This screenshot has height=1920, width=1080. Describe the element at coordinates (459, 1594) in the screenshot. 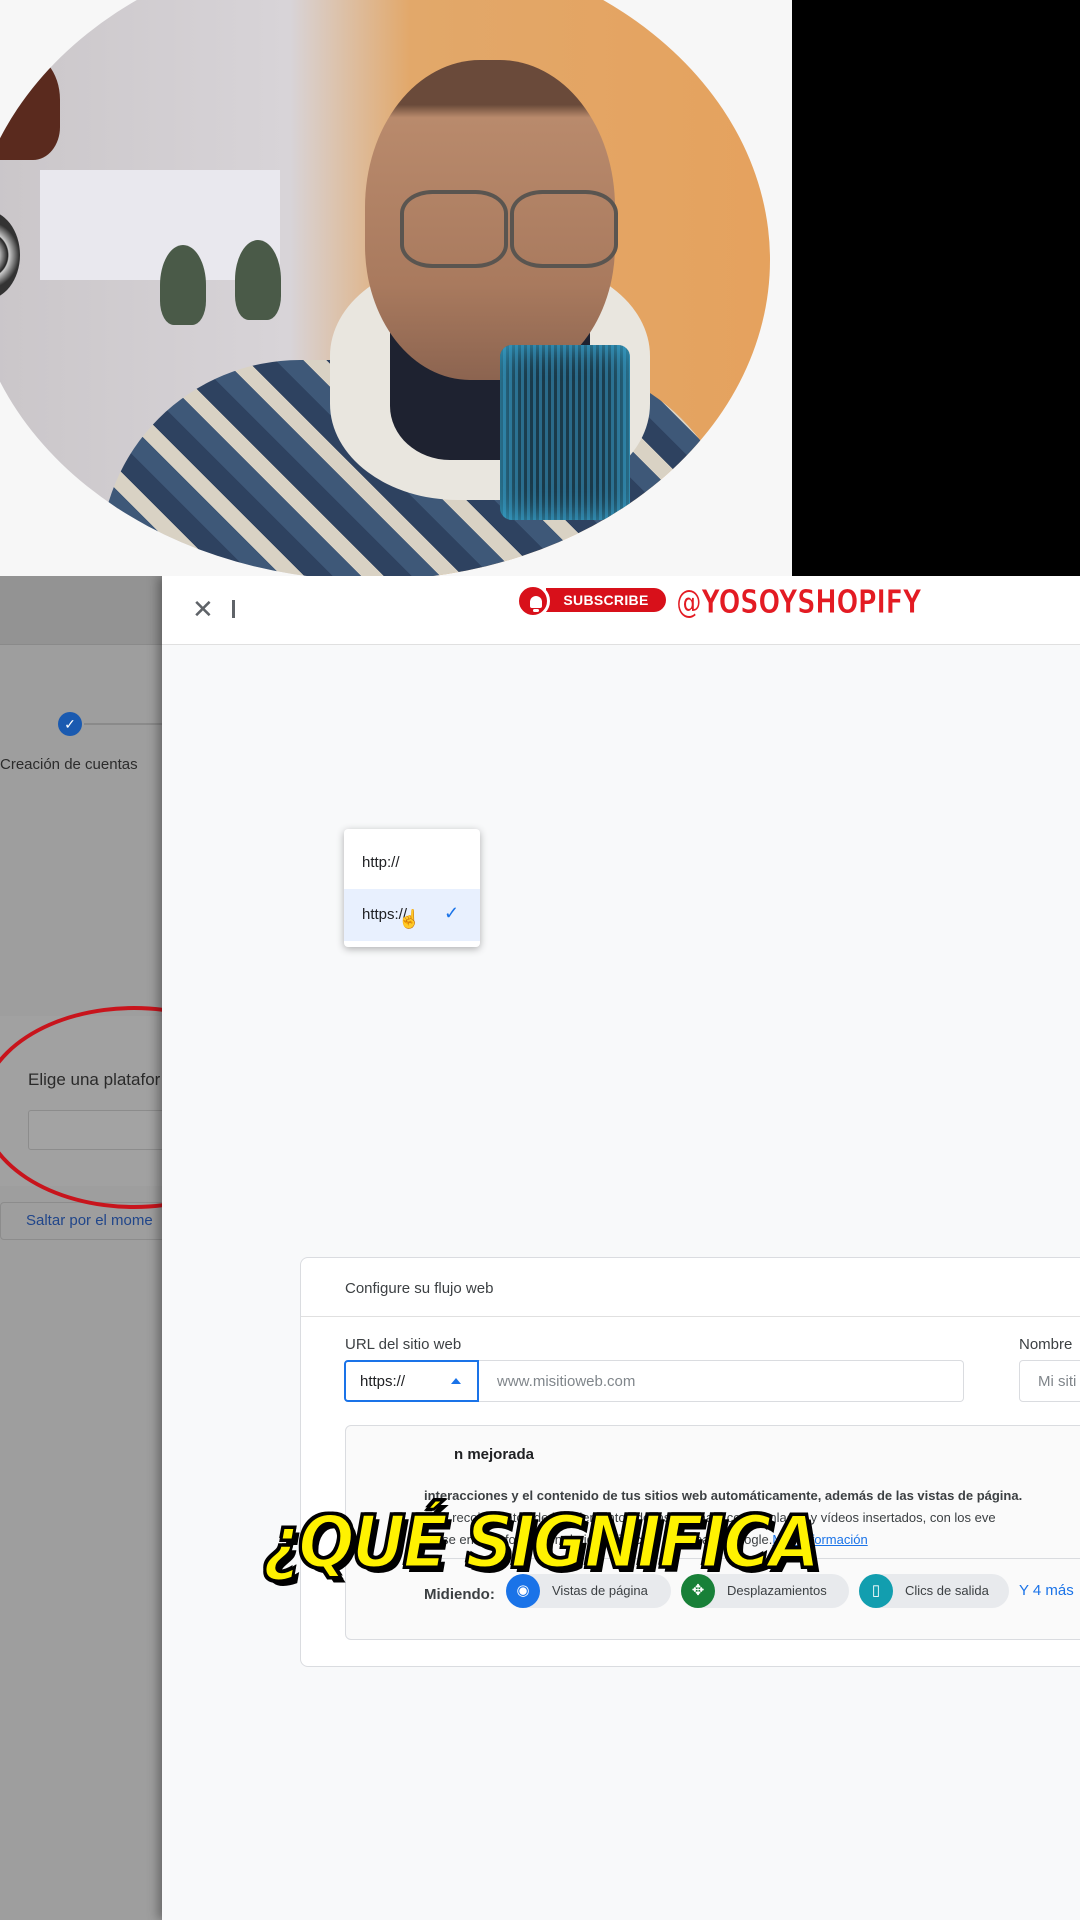

I see `measuring-label: Midiendo:` at that location.